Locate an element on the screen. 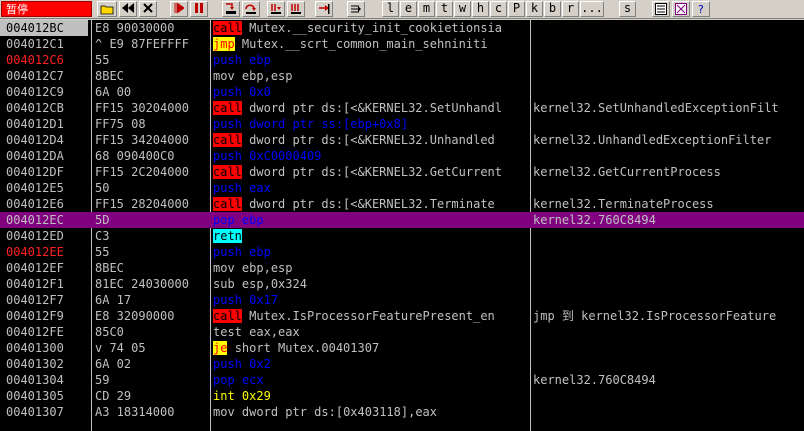 This screenshot has width=804, height=431. address-cell: 004012CB is located at coordinates (44, 108).